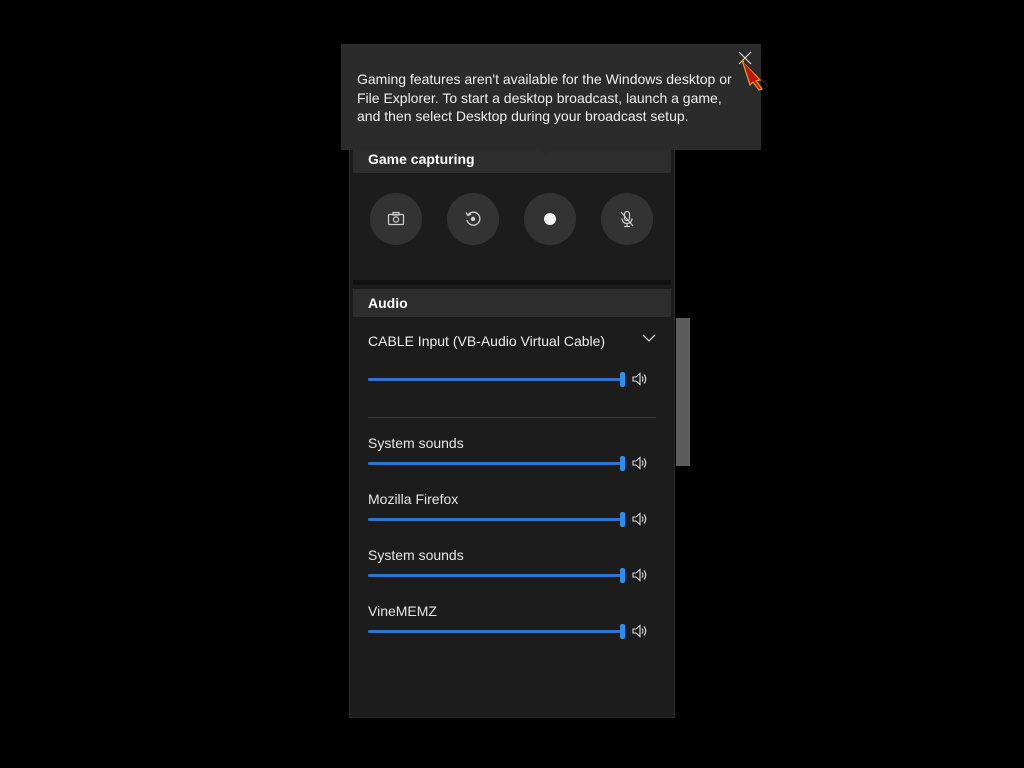 This screenshot has width=1024, height=768. Describe the element at coordinates (402, 611) in the screenshot. I see `mixer-item-label: VineMEMZ` at that location.